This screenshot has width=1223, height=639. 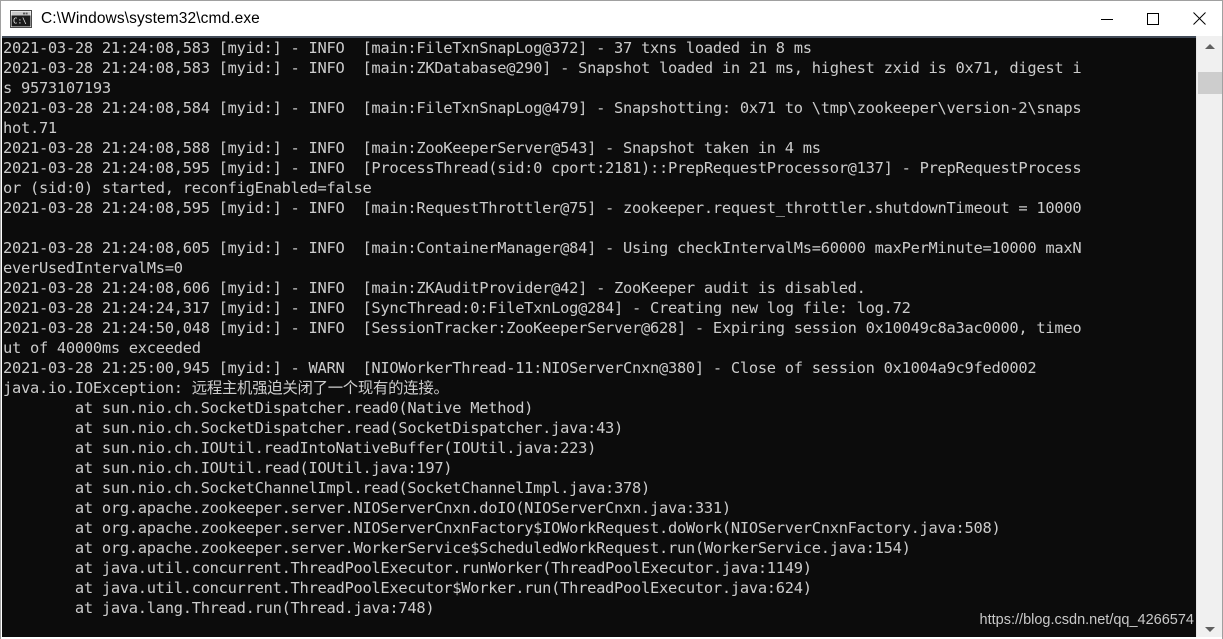 I want to click on minimize-icon, so click(x=1107, y=19).